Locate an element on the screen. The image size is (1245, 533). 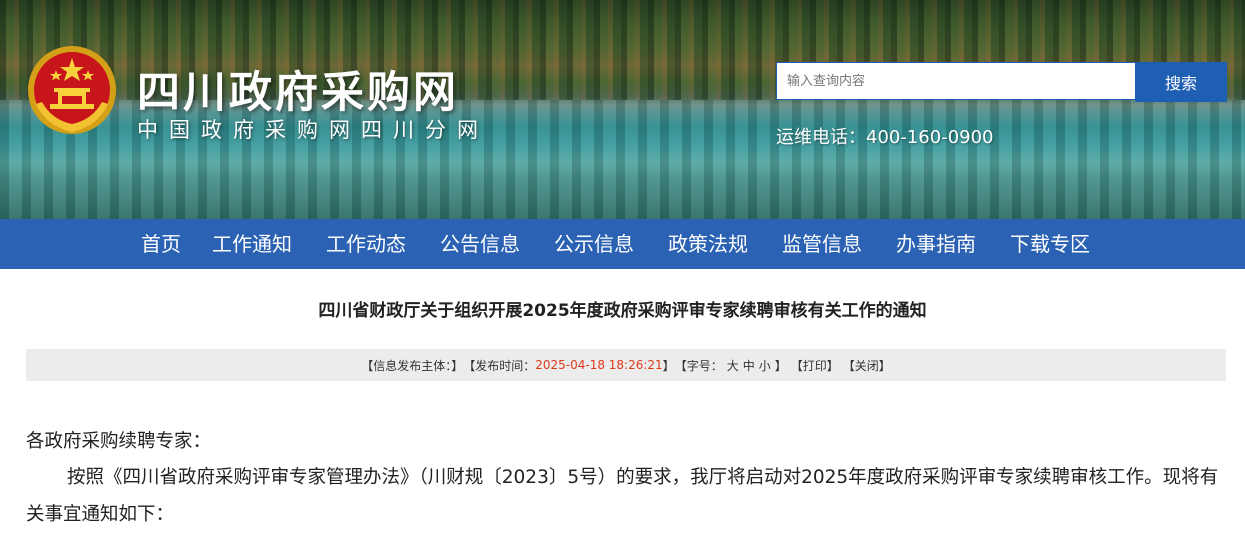
publish-time-value: 2025-04-18 18:26:21 is located at coordinates (599, 365).